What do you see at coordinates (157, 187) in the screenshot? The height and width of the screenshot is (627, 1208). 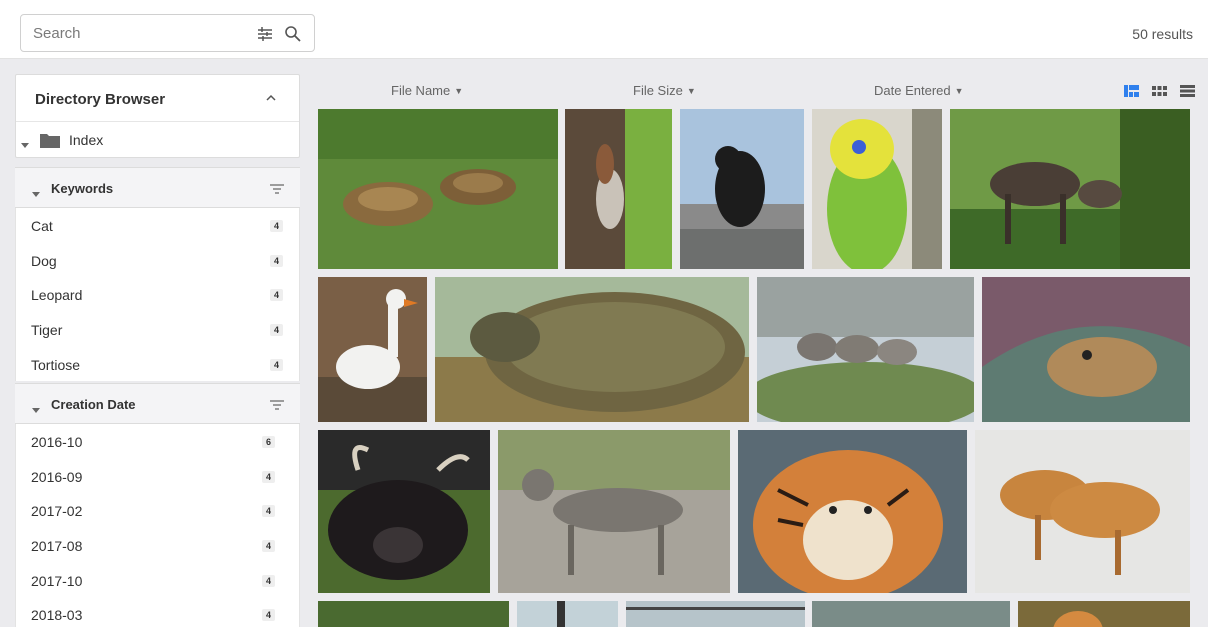 I see `keywords-facet-header: Keywords` at bounding box center [157, 187].